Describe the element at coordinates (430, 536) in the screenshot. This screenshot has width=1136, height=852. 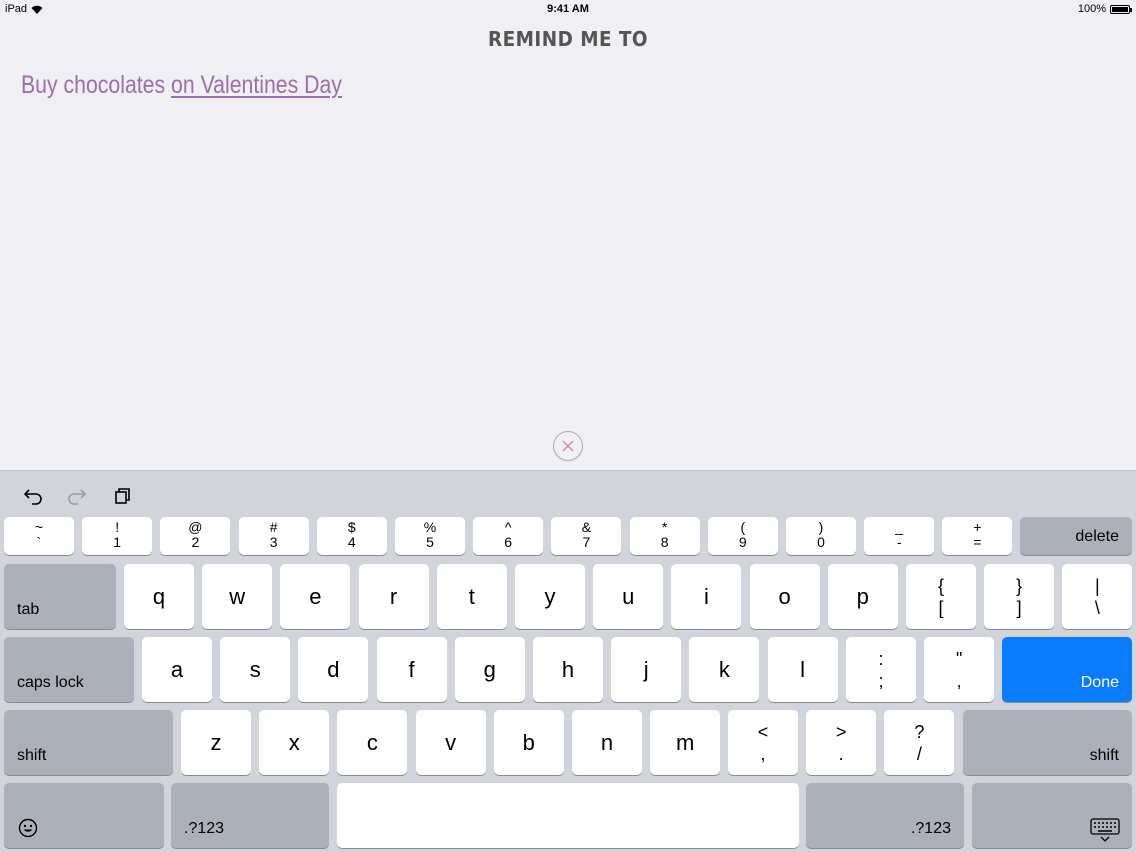
I see `number-key-5: % 5` at that location.